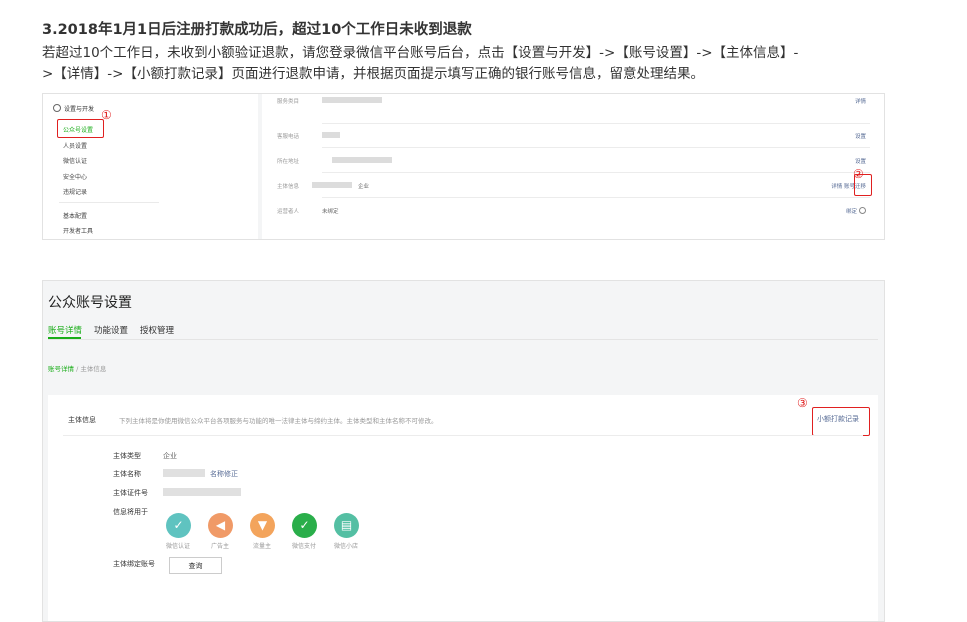 This screenshot has width=967, height=622. I want to click on wechat-pay-icon: ✓, so click(304, 525).